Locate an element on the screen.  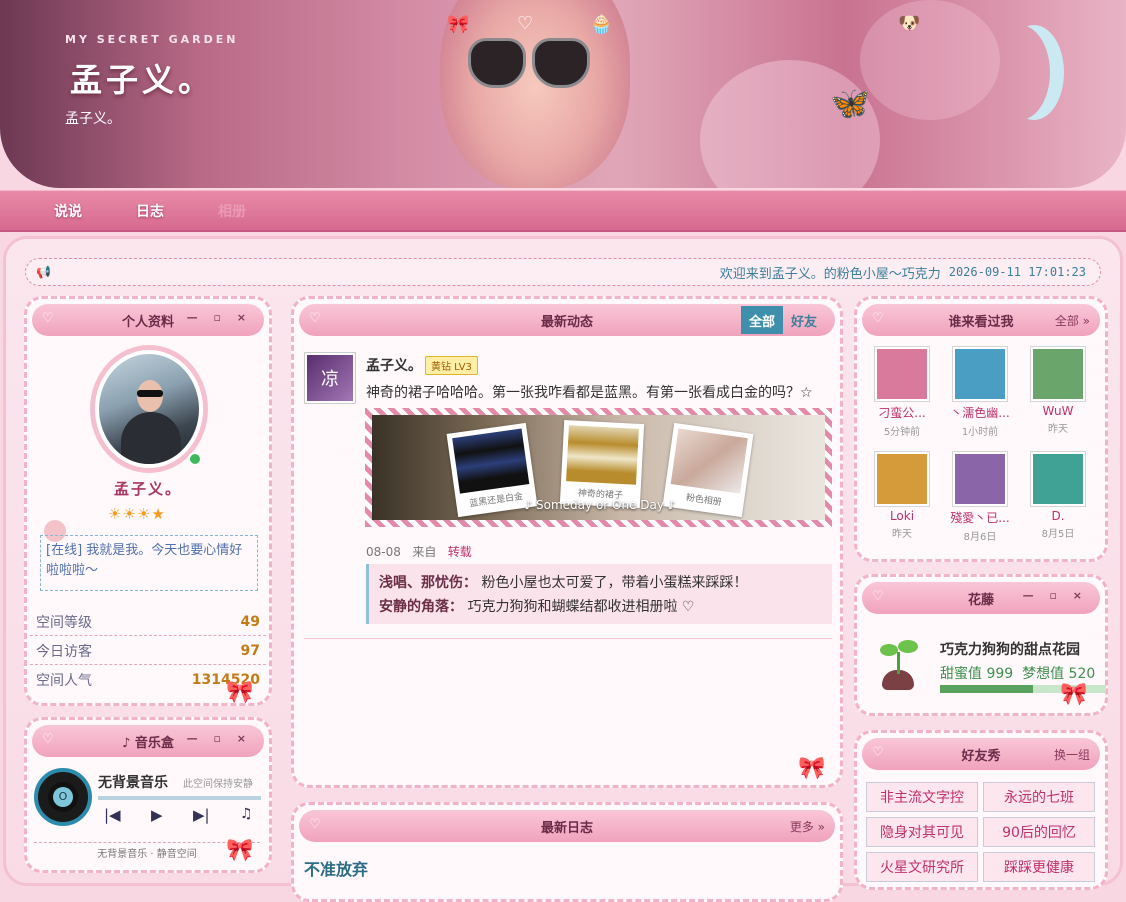
post-date: 08-08 is located at coordinates (383, 552).